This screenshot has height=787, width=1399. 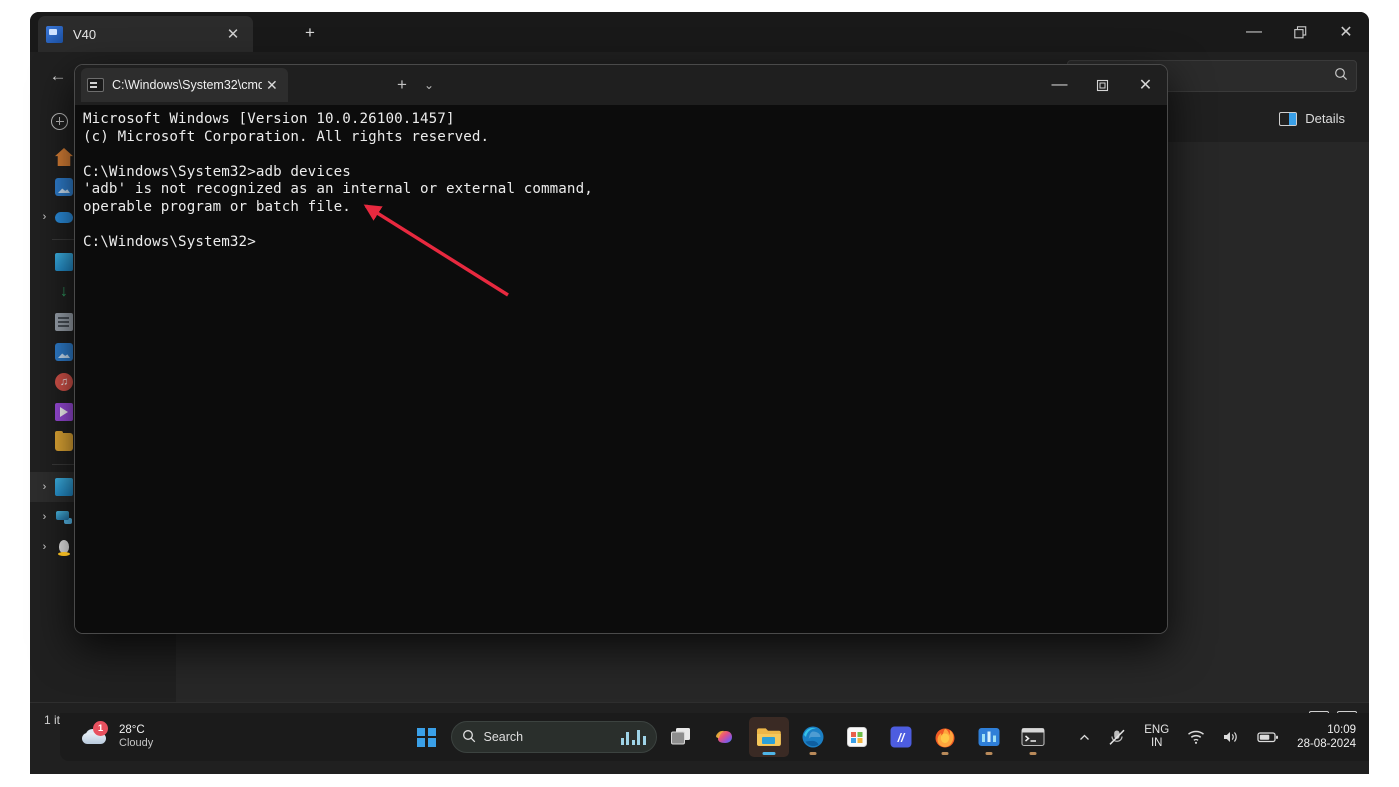 I want to click on search-highlights-icon, so click(x=633, y=737).